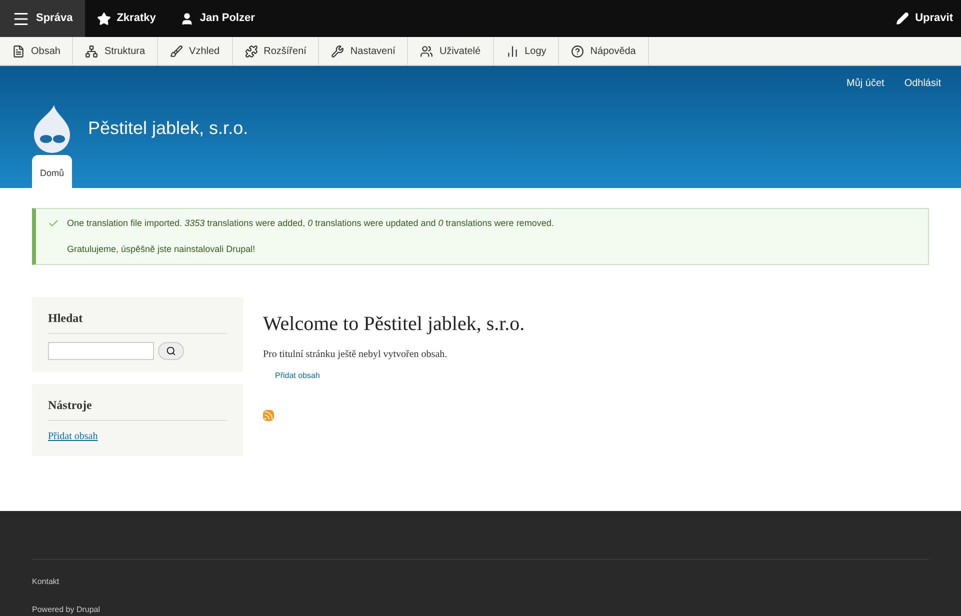  What do you see at coordinates (363, 51) in the screenshot?
I see `admin-menu-item: Nastavení` at bounding box center [363, 51].